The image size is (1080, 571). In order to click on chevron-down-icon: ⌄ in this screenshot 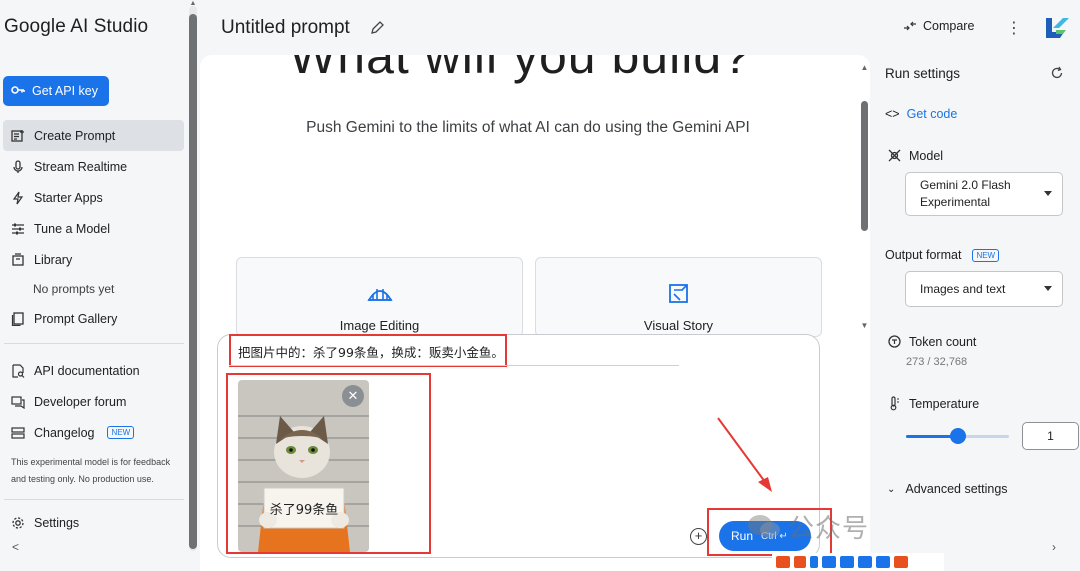, I will do `click(891, 489)`.